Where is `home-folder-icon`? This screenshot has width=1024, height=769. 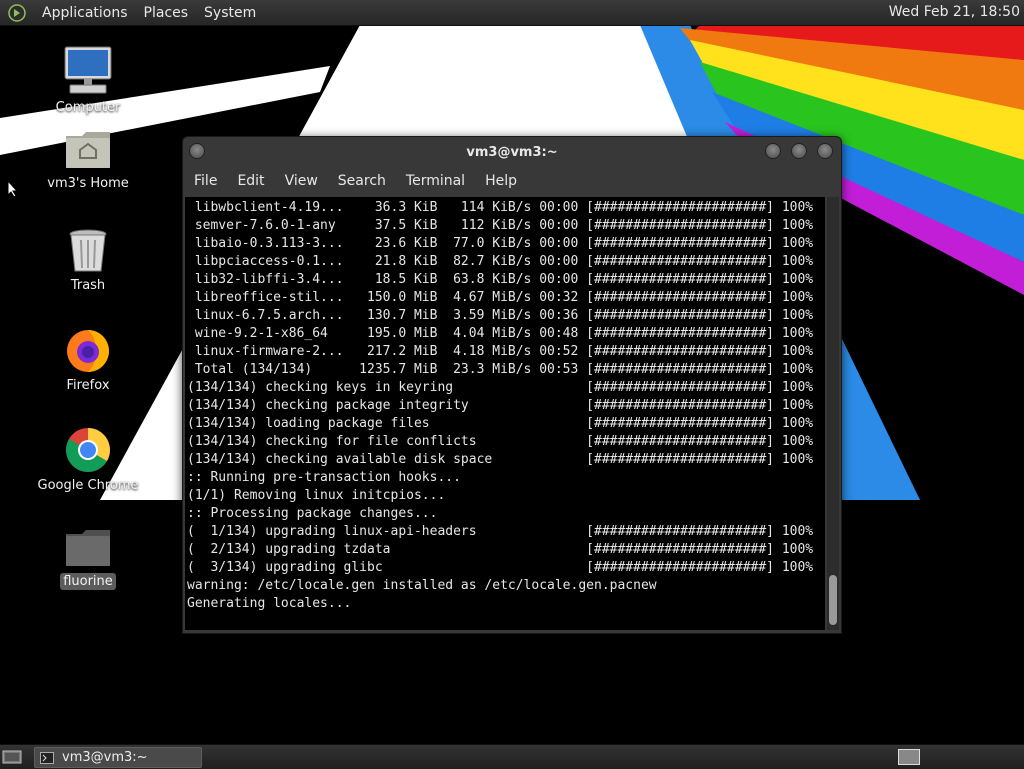 home-folder-icon is located at coordinates (88, 150).